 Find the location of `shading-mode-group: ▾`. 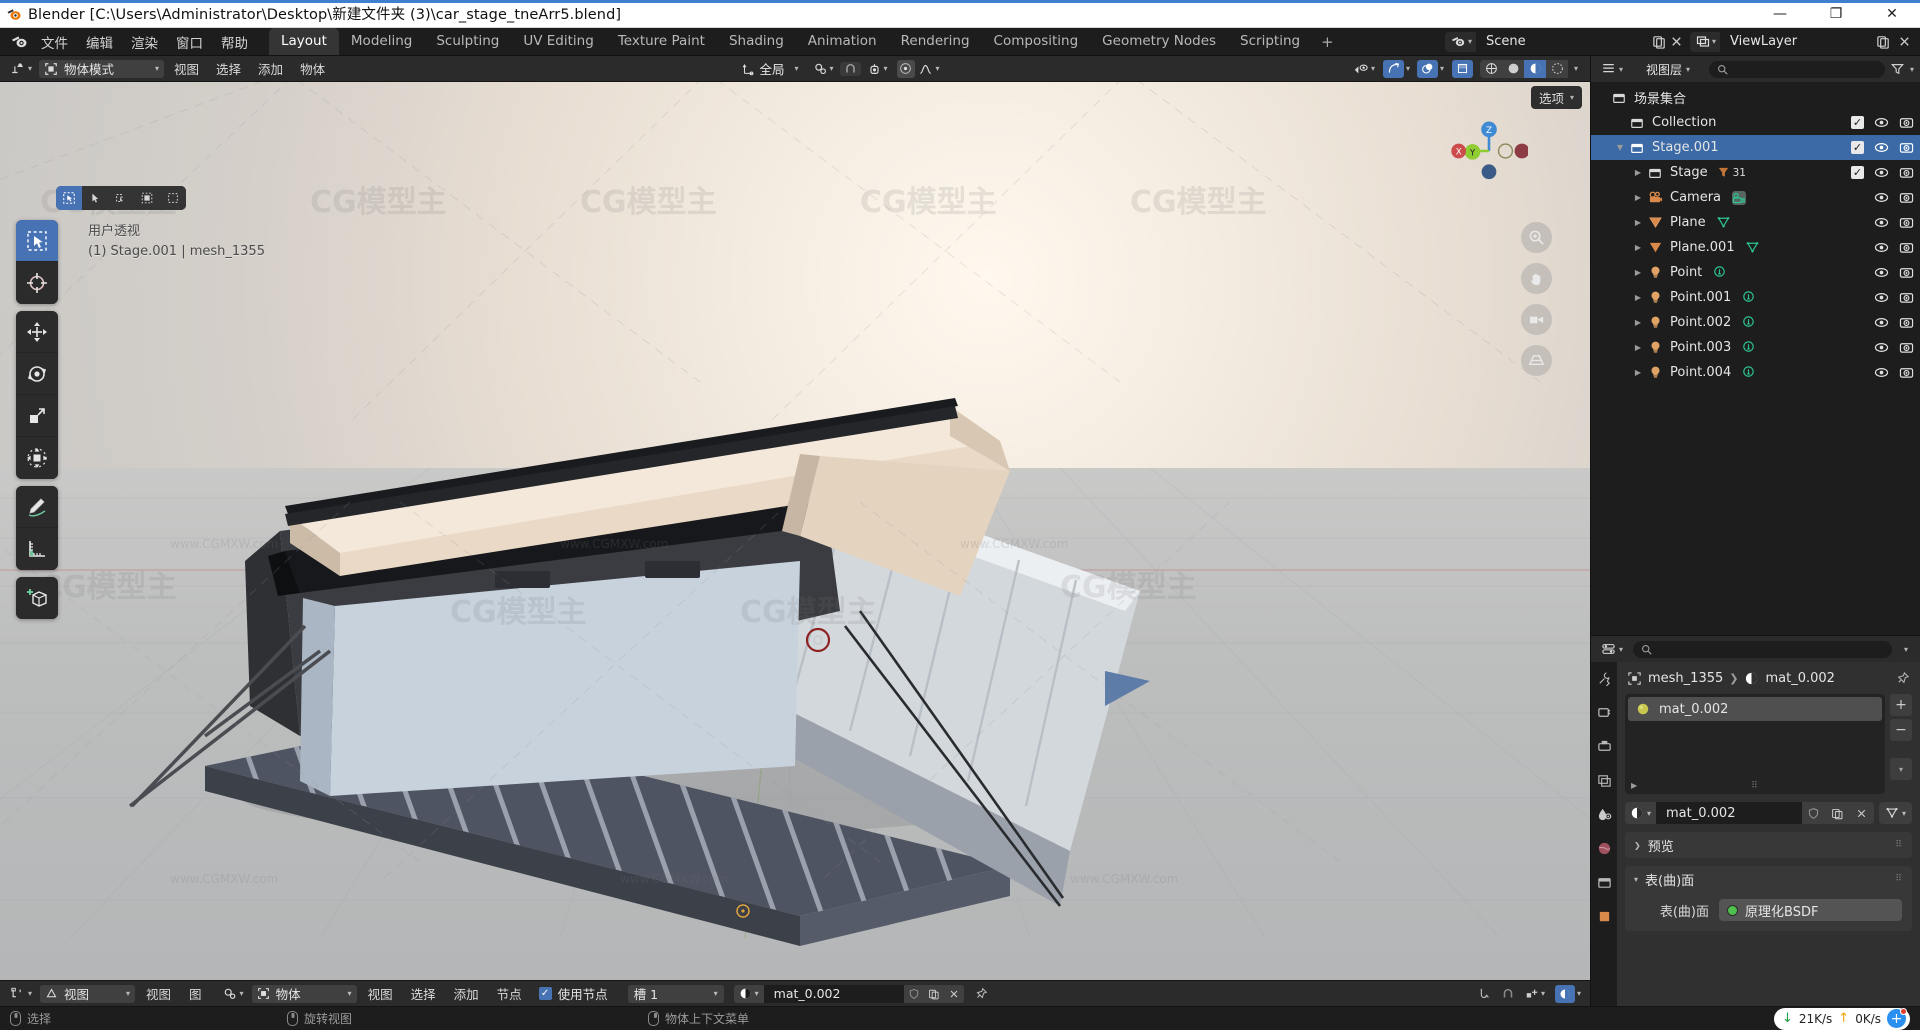

shading-mode-group: ▾ is located at coordinates (1532, 68).